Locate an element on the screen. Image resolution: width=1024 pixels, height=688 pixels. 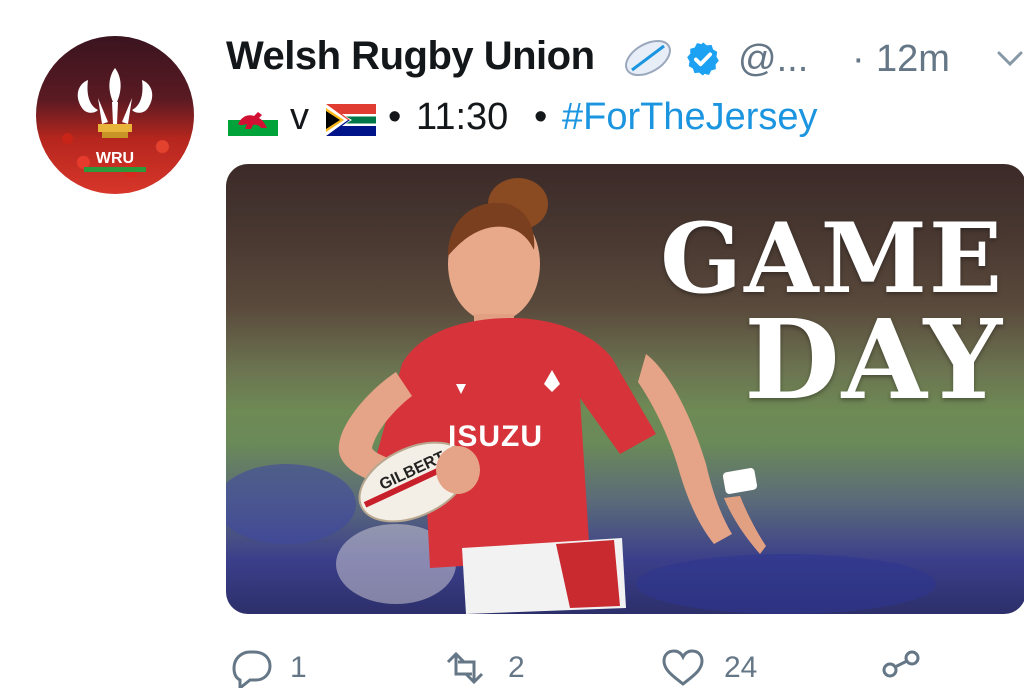
south-africa-flag-icon is located at coordinates (351, 120).